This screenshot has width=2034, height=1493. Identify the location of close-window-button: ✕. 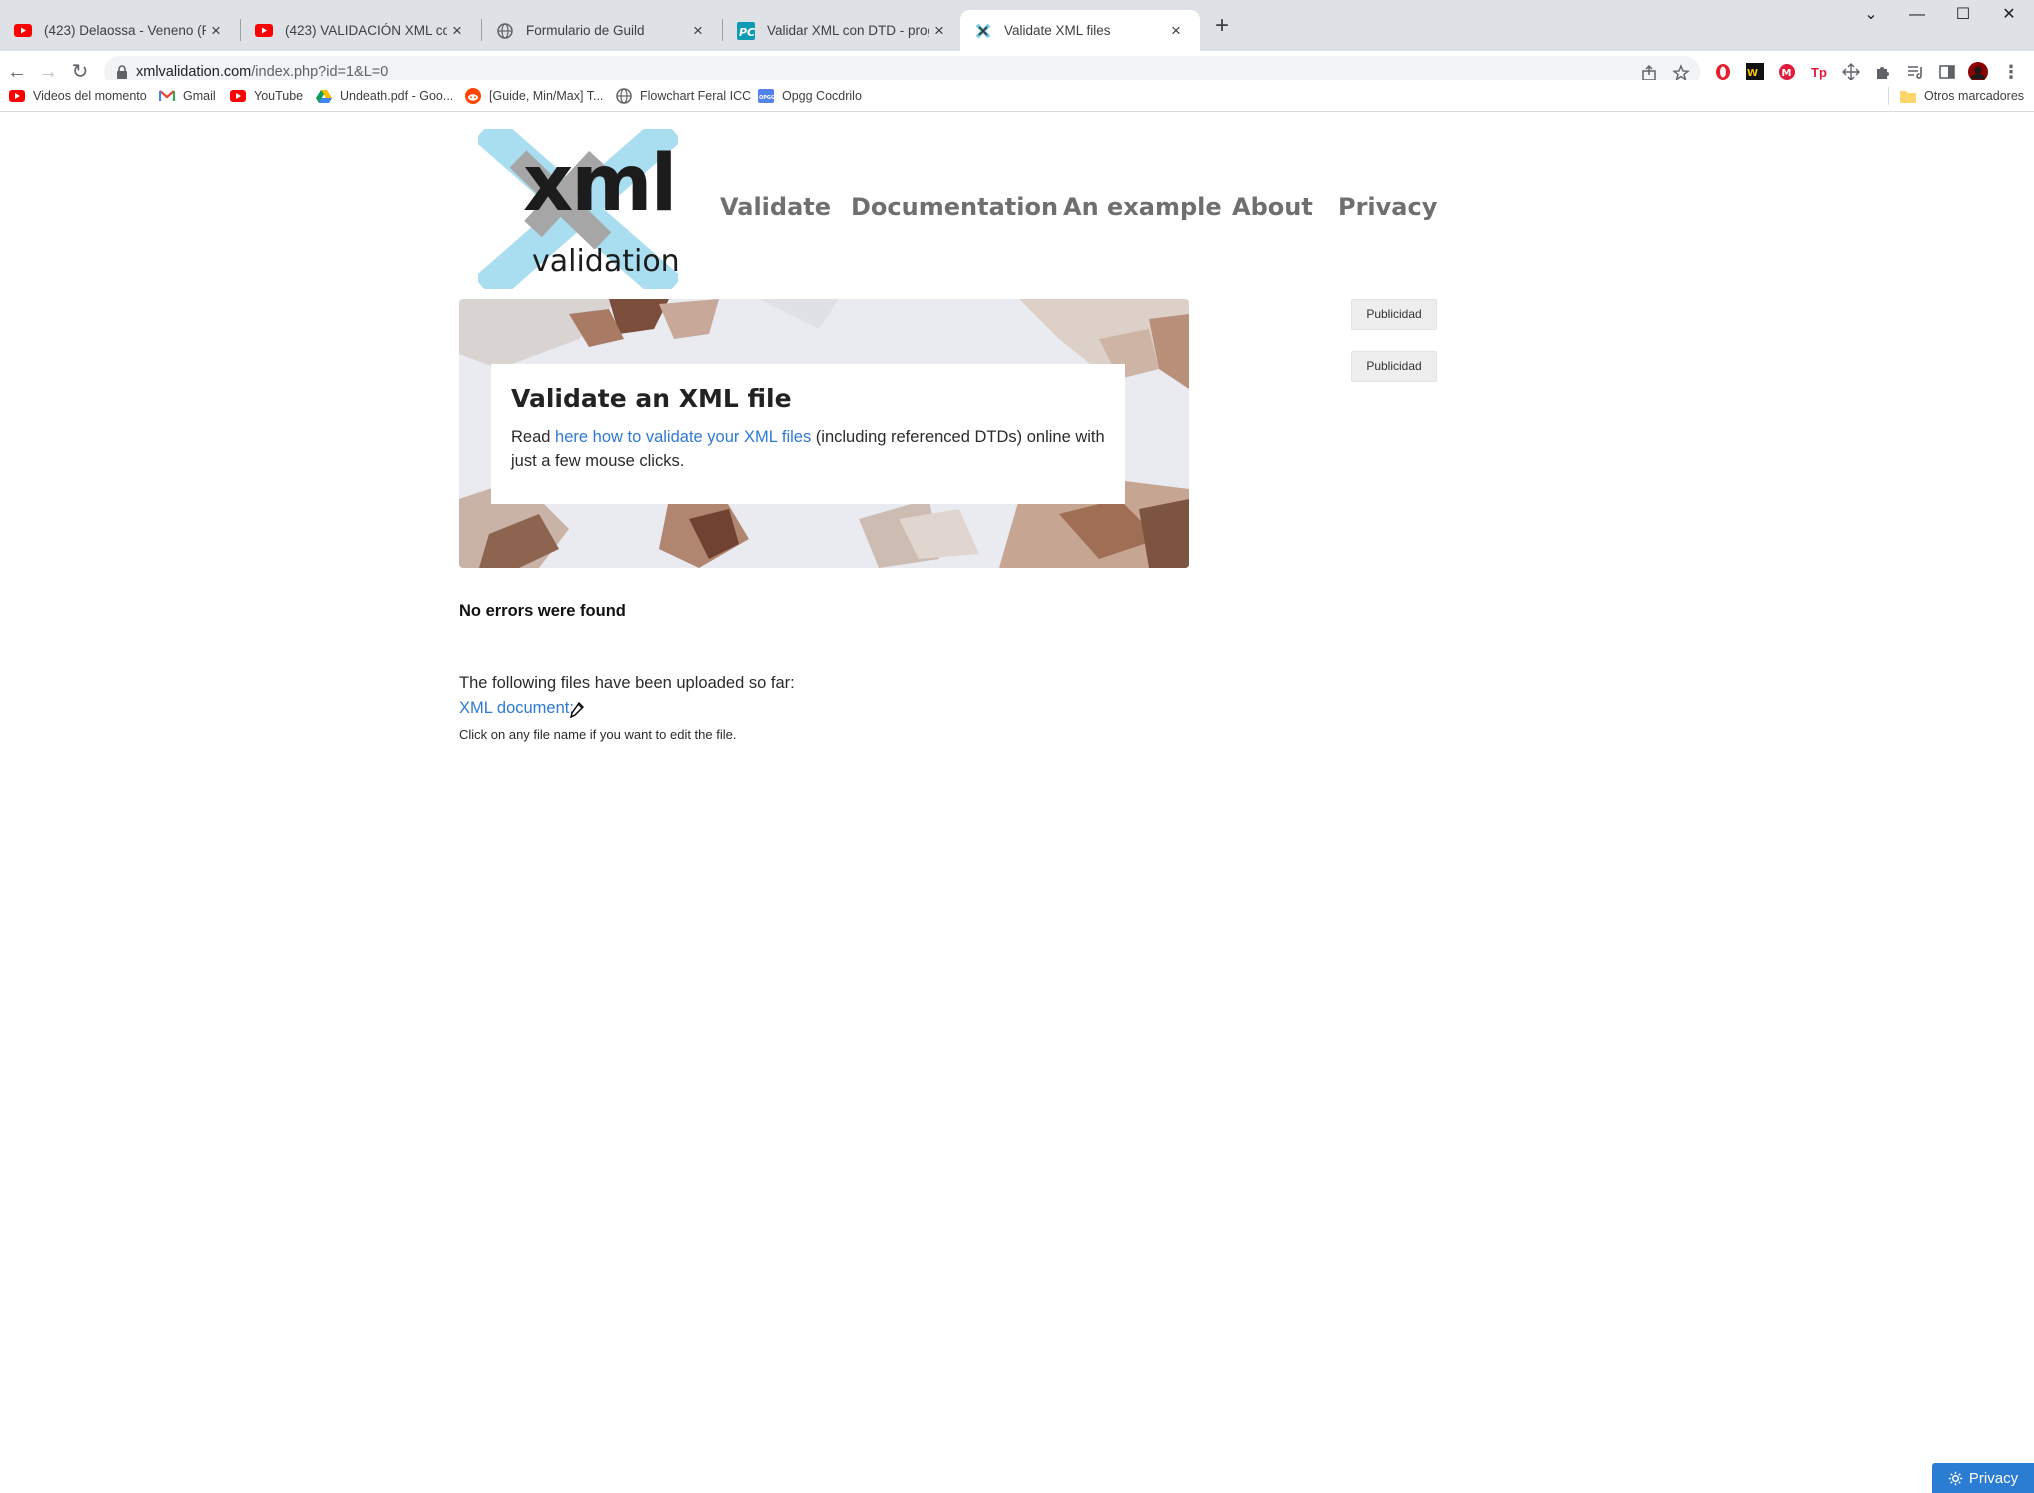
(2009, 15).